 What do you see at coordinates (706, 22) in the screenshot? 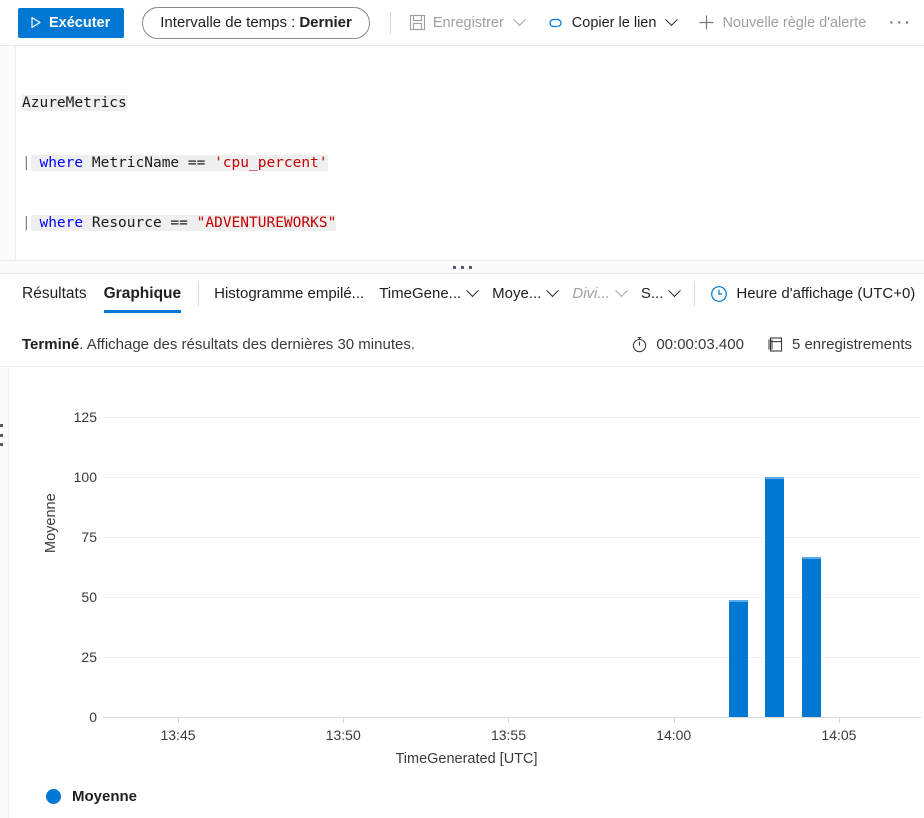
I see `plus-icon` at bounding box center [706, 22].